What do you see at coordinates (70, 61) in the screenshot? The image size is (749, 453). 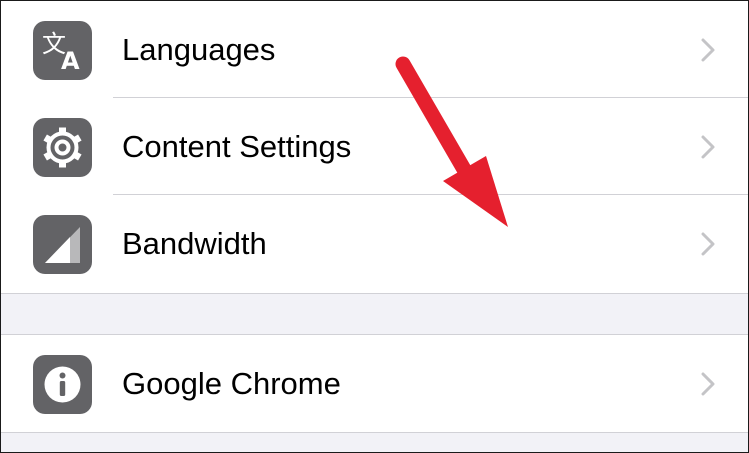 I see `svg-text: A` at bounding box center [70, 61].